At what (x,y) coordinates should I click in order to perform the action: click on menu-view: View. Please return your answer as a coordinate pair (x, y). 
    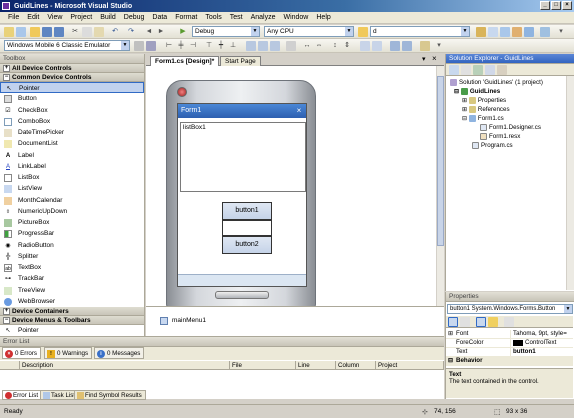
    Looking at the image, I should click on (54, 17).